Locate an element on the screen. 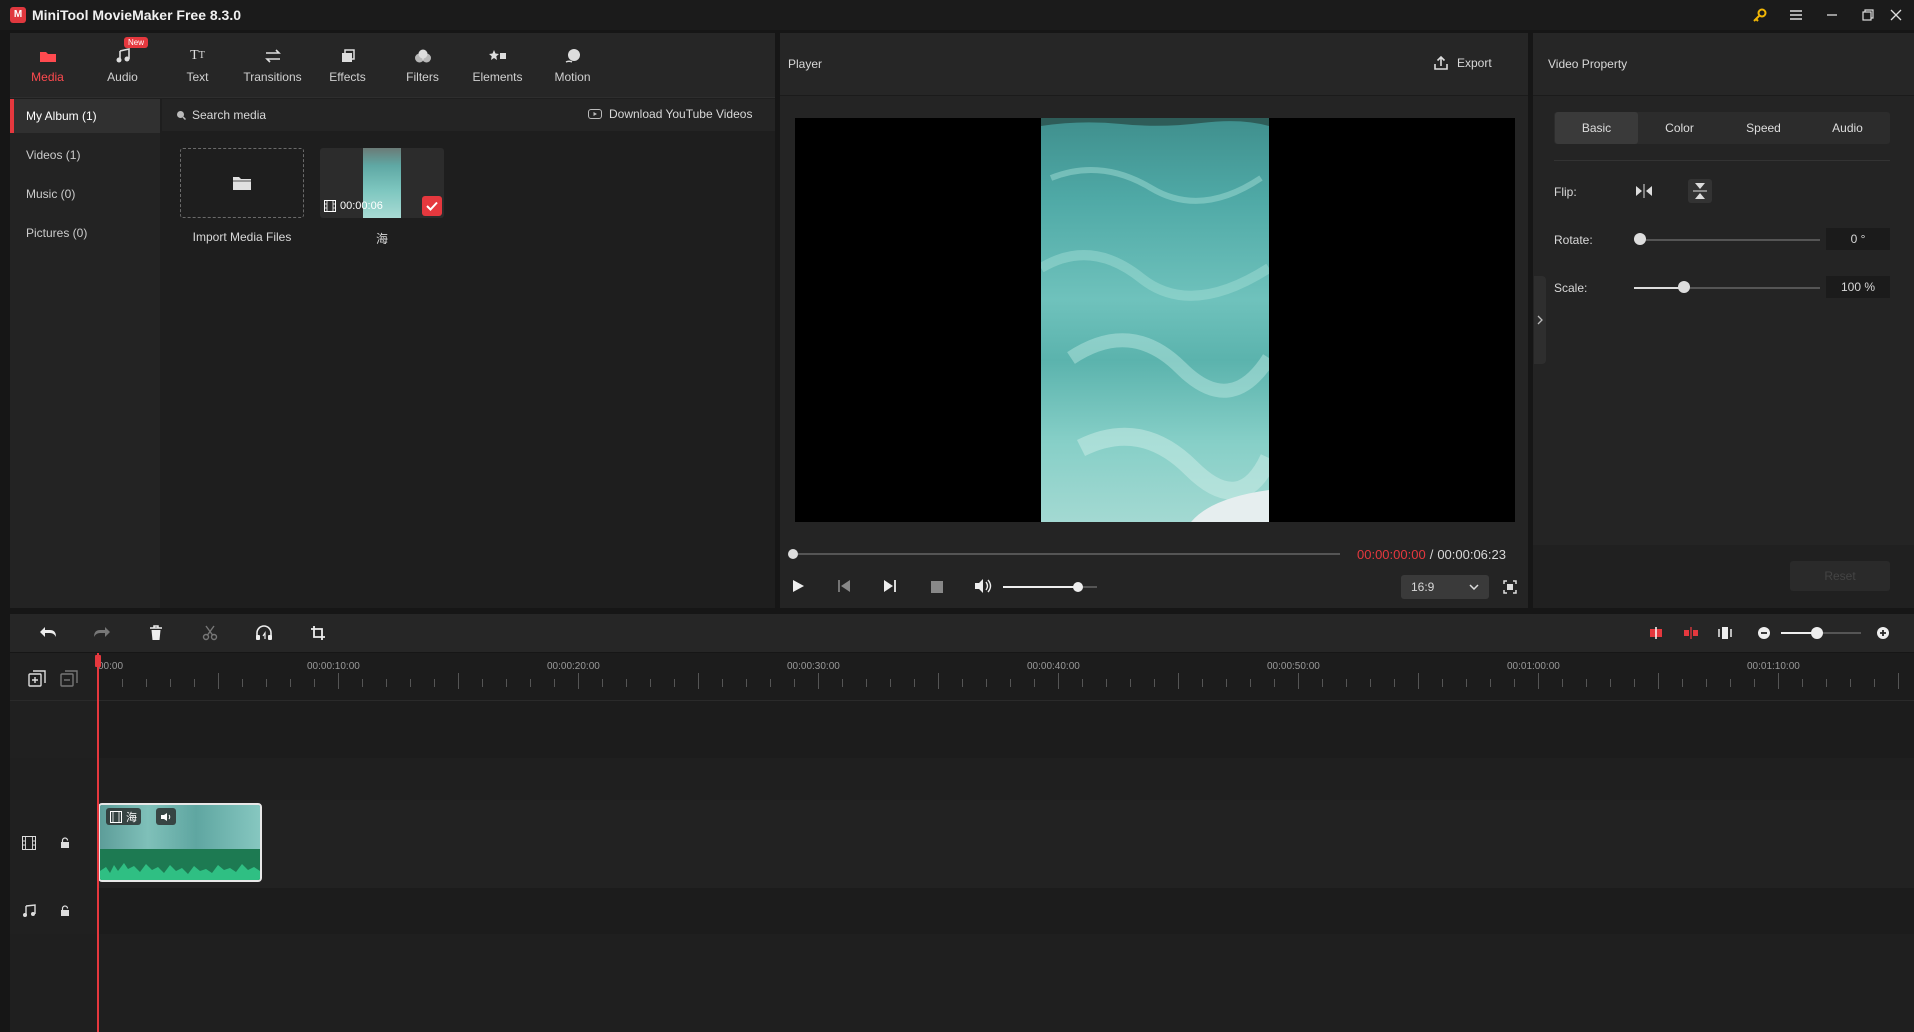  rotate-value-input: 0 ° is located at coordinates (1858, 239).